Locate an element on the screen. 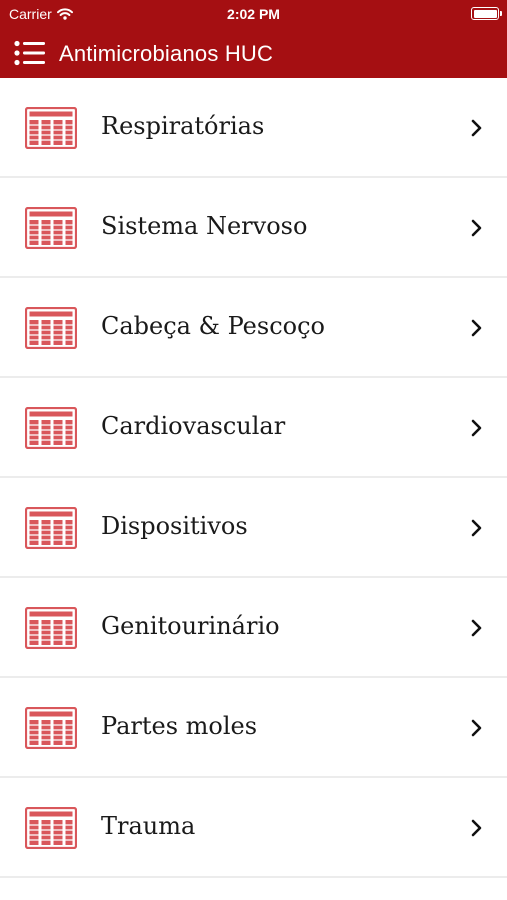  list-item: Cabeça & Pescoço is located at coordinates (253, 328).